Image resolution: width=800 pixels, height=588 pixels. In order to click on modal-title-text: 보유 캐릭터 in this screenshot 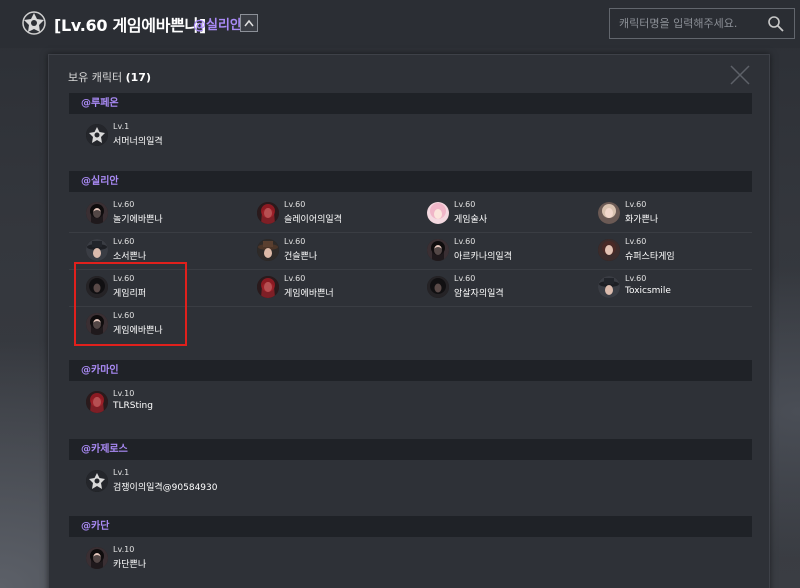, I will do `click(95, 77)`.